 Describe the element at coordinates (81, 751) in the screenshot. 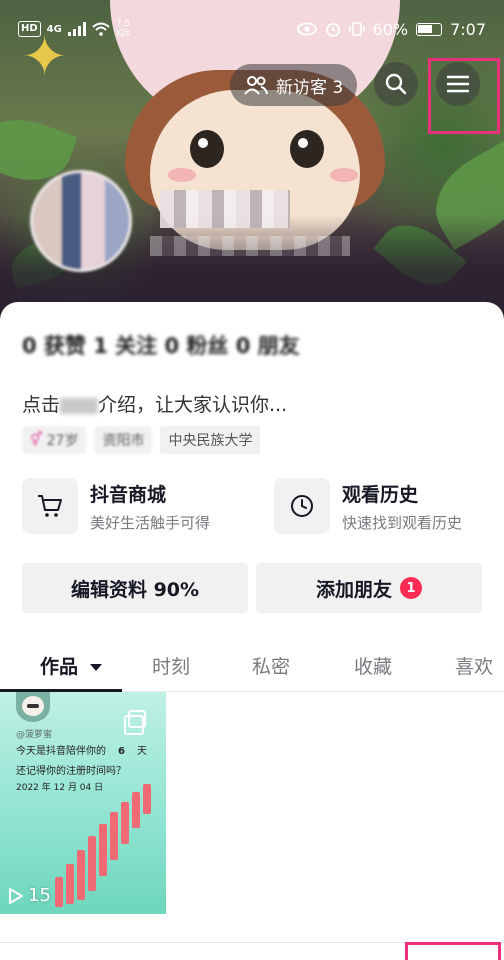

I see `post-text-line: 今天是抖音陪伴你的 6 天` at that location.